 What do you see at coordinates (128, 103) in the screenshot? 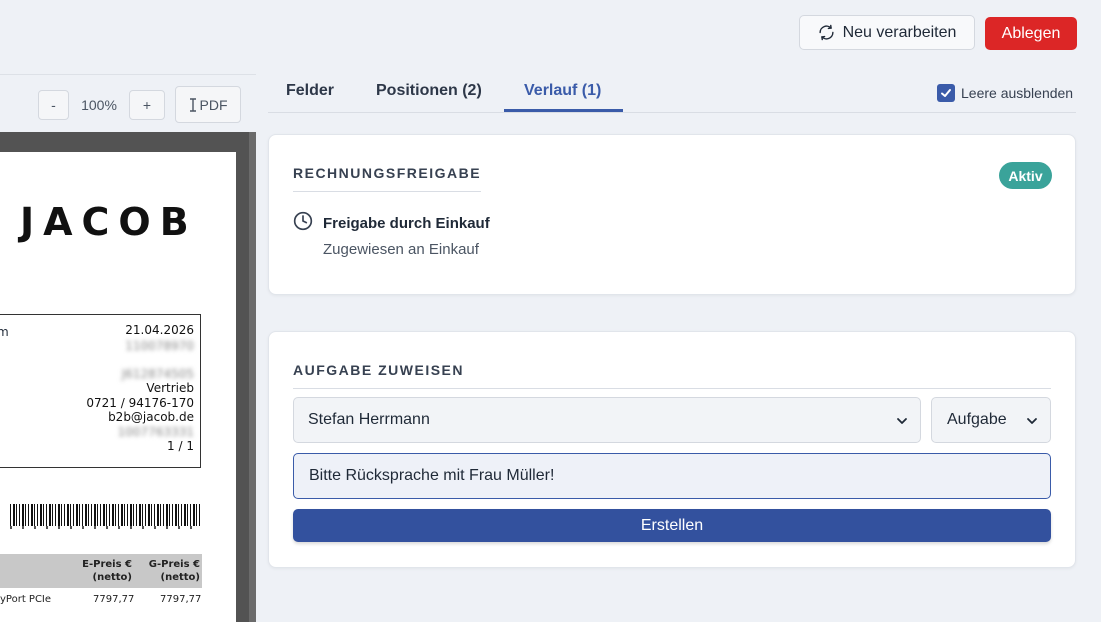
I see `pdf-toolbar: - 100% + PDF` at bounding box center [128, 103].